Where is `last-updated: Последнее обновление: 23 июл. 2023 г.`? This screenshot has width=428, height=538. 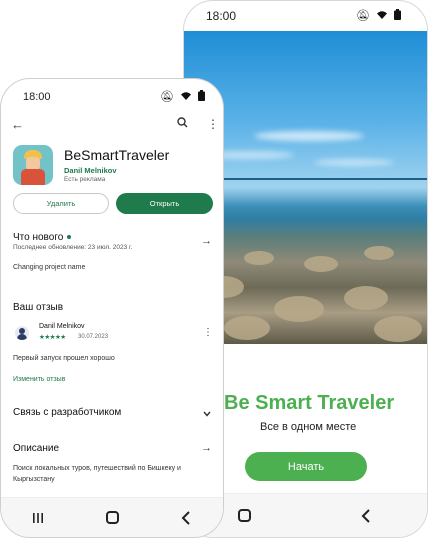
last-updated: Последнее обновление: 23 июл. 2023 г. is located at coordinates (73, 247).